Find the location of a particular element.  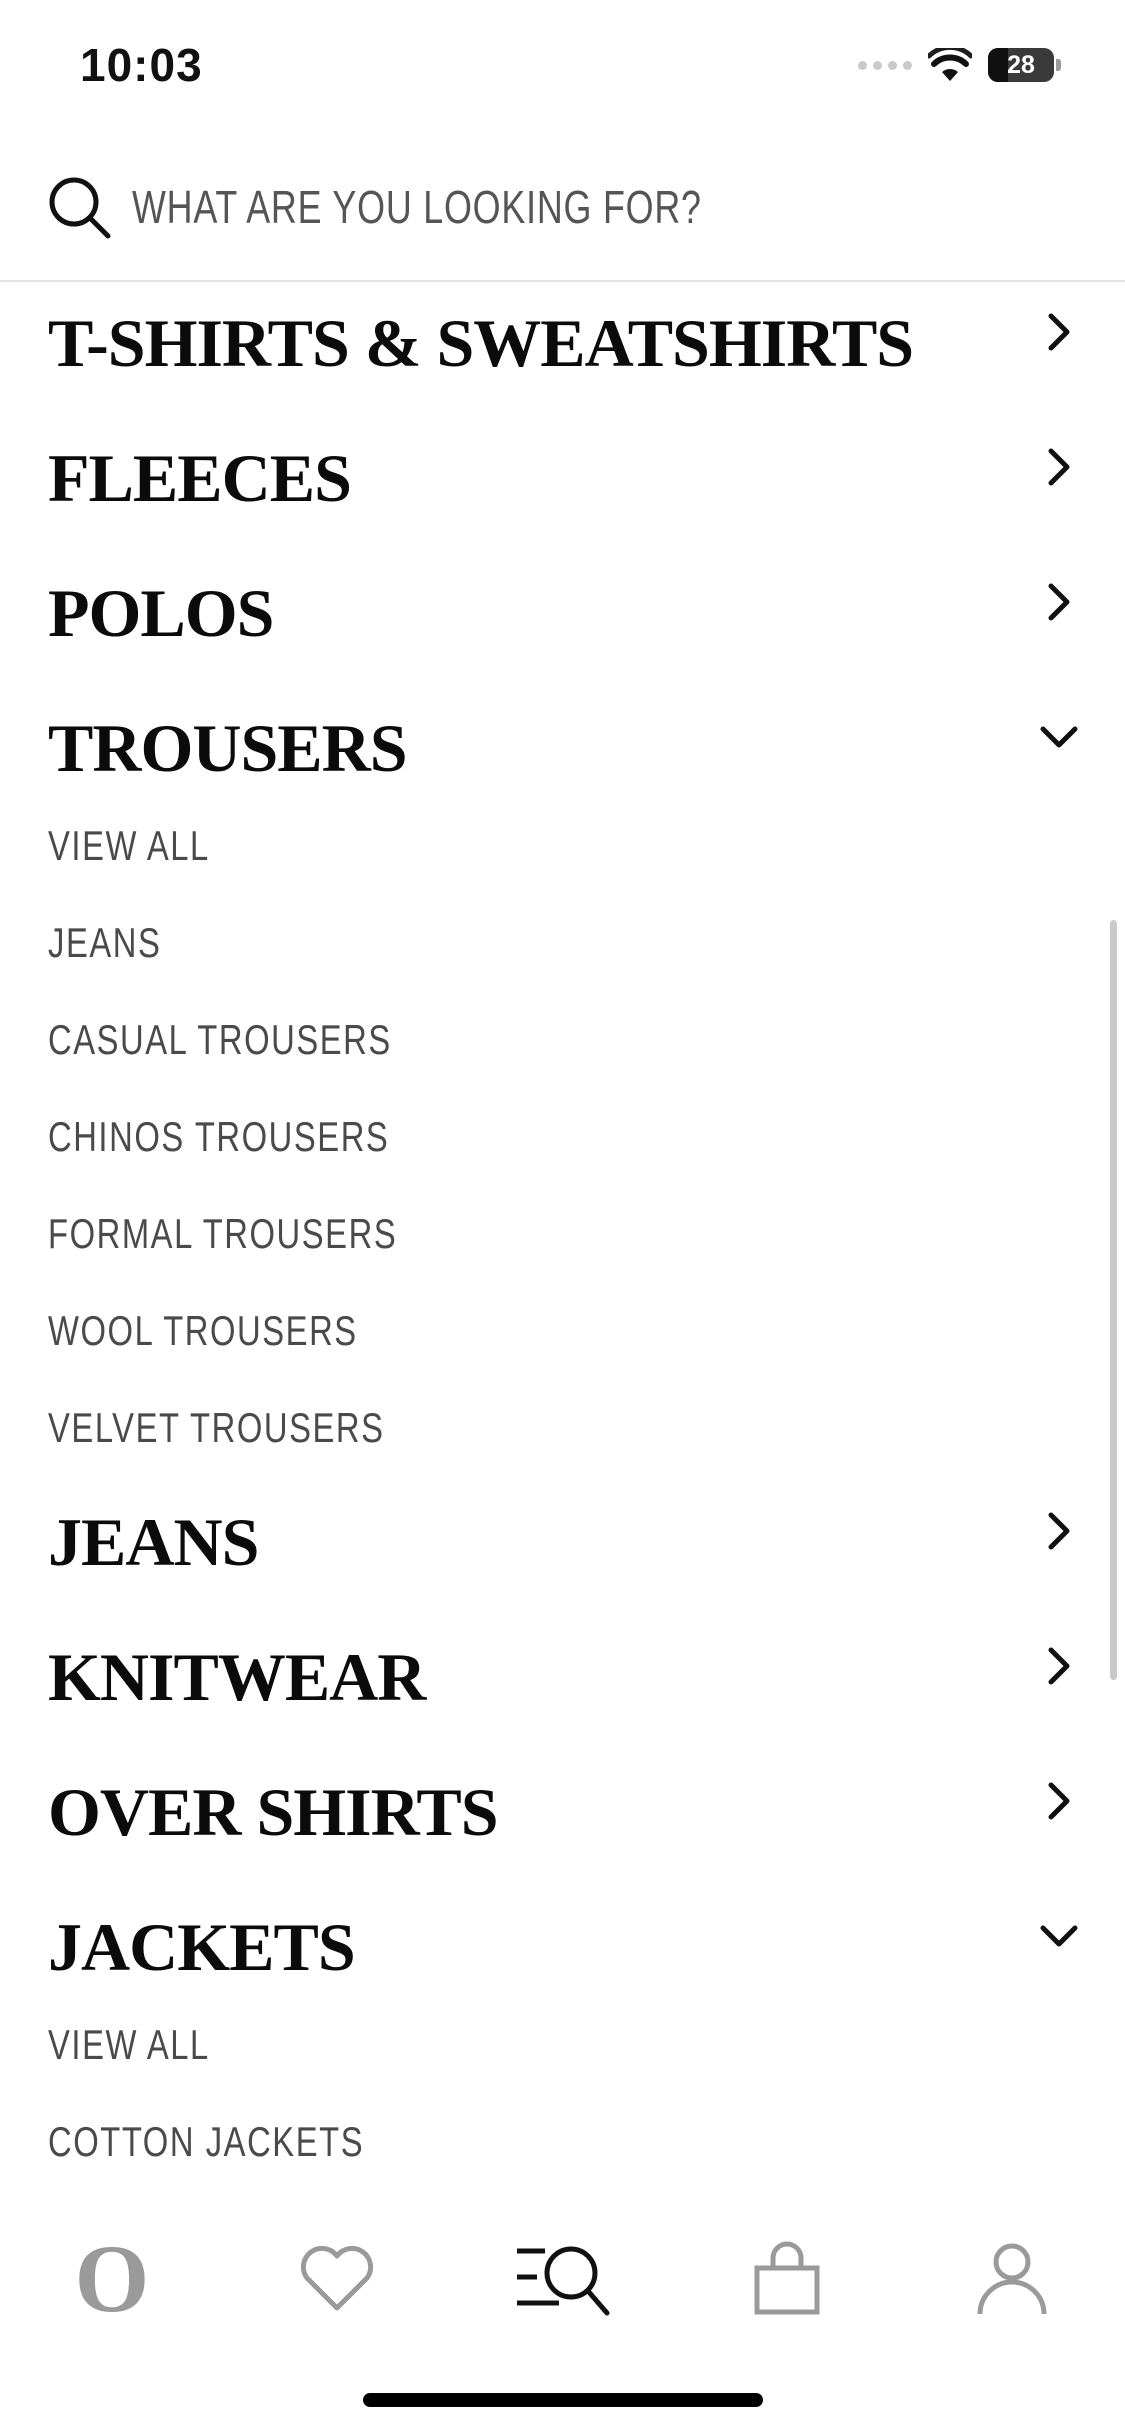

subcategory-casual-trousers: CASUAL TROUSERS is located at coordinates (562, 1044).